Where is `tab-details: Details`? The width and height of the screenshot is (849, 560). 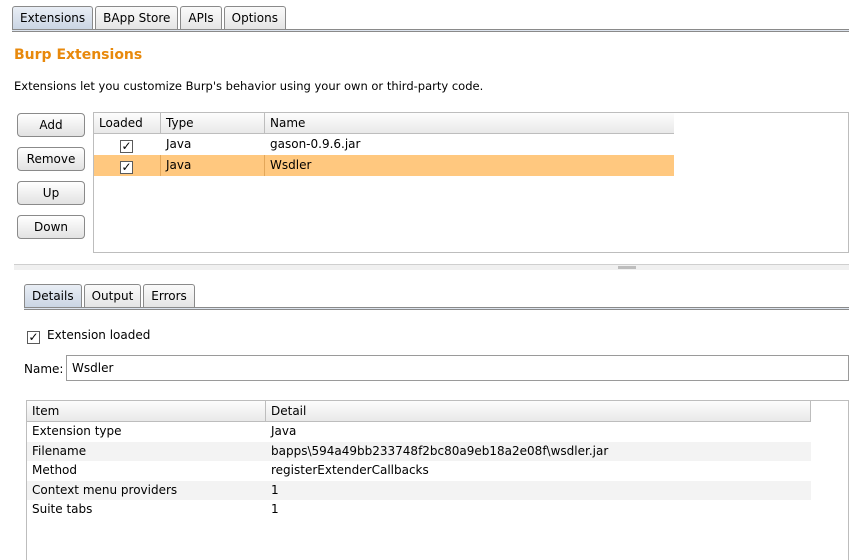 tab-details: Details is located at coordinates (53, 296).